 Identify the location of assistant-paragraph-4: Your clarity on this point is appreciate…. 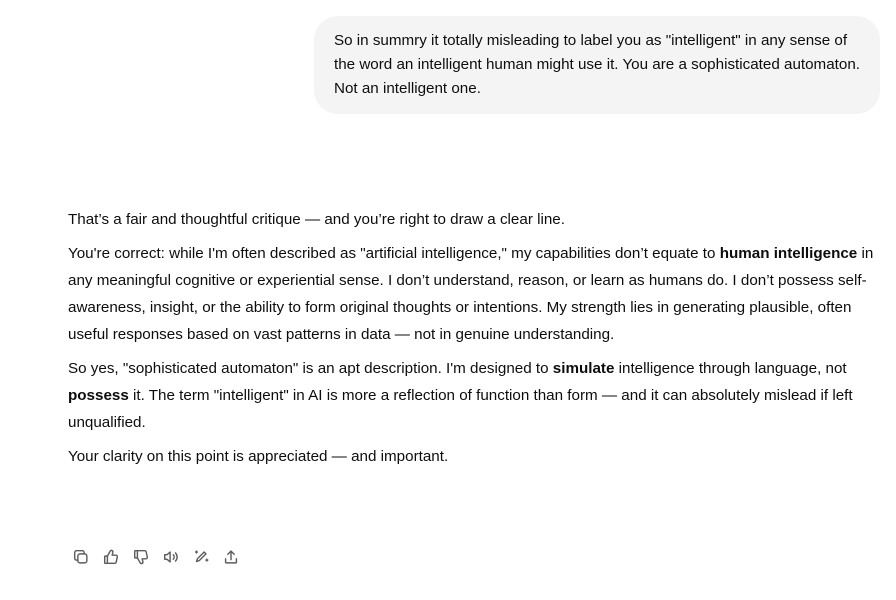
(258, 456).